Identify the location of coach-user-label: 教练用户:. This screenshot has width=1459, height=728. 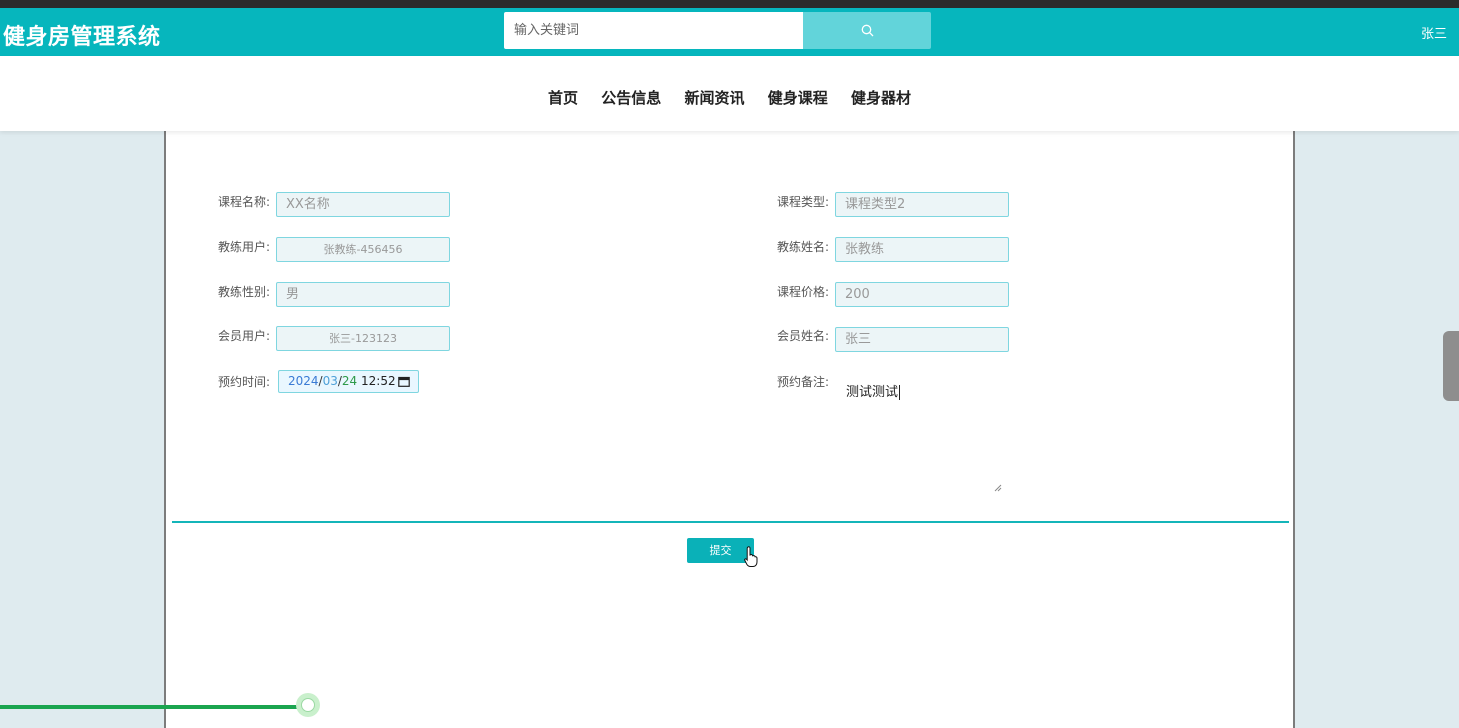
(244, 247).